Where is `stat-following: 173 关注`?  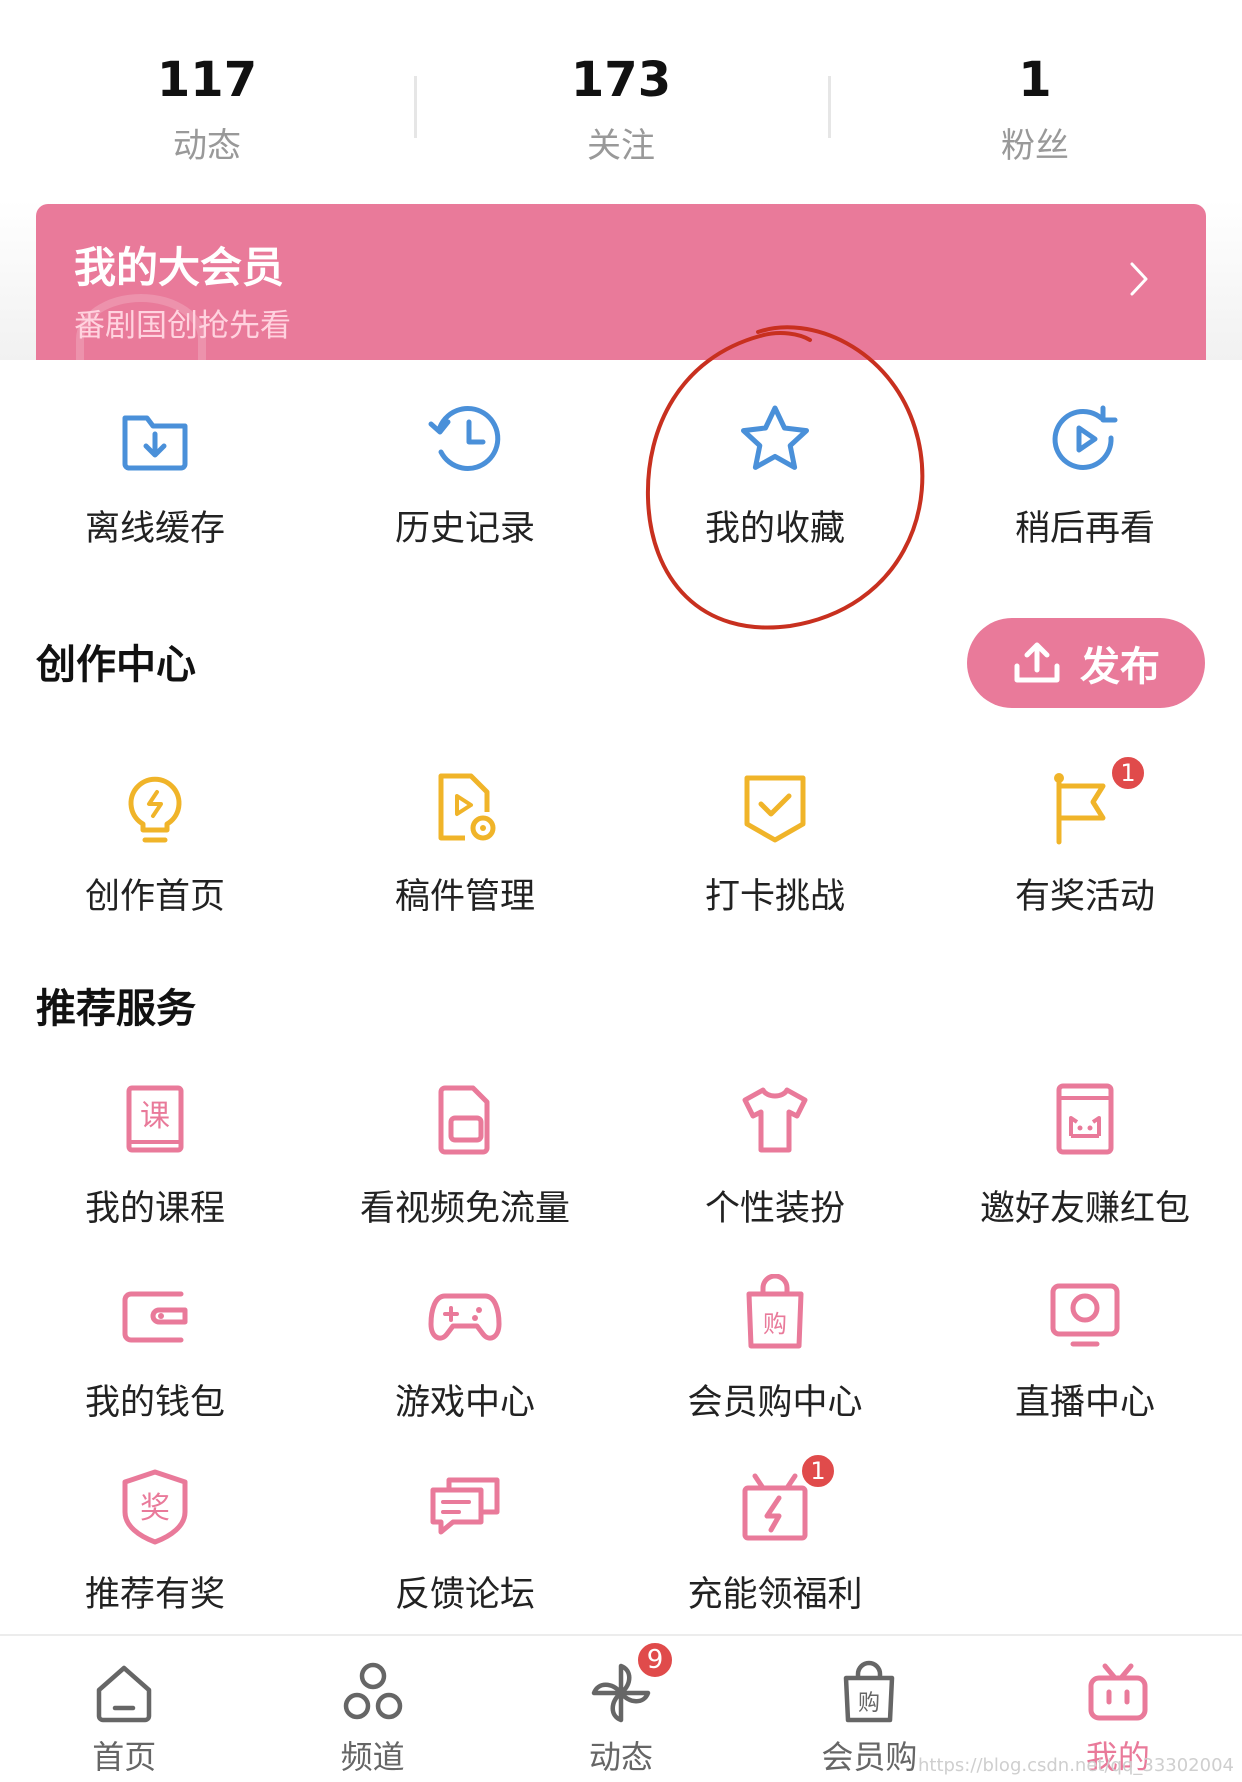 stat-following: 173 关注 is located at coordinates (621, 100).